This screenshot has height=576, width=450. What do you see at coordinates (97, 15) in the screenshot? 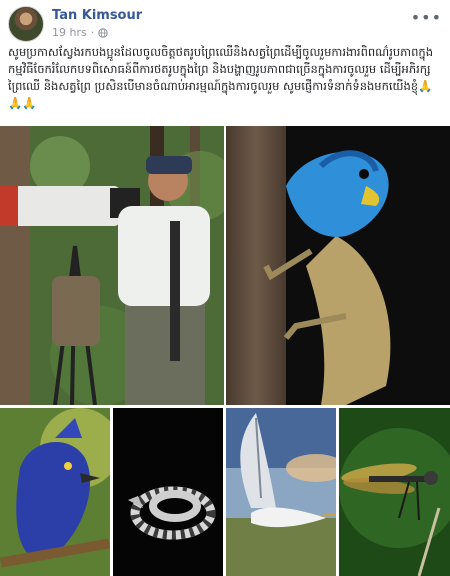
I see `author-name-link: Tan Kimsour` at bounding box center [97, 15].